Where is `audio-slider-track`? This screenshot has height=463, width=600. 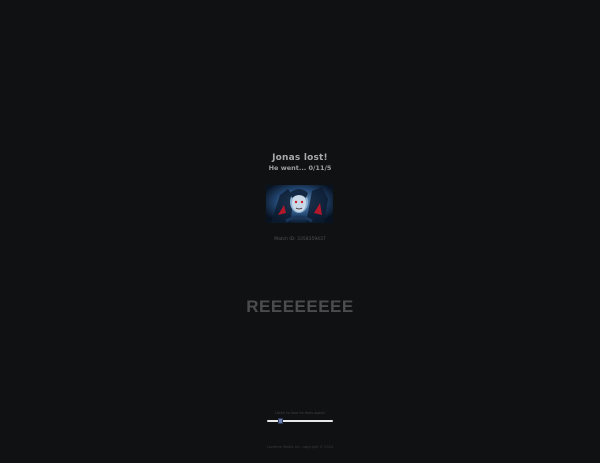
audio-slider-track is located at coordinates (300, 421).